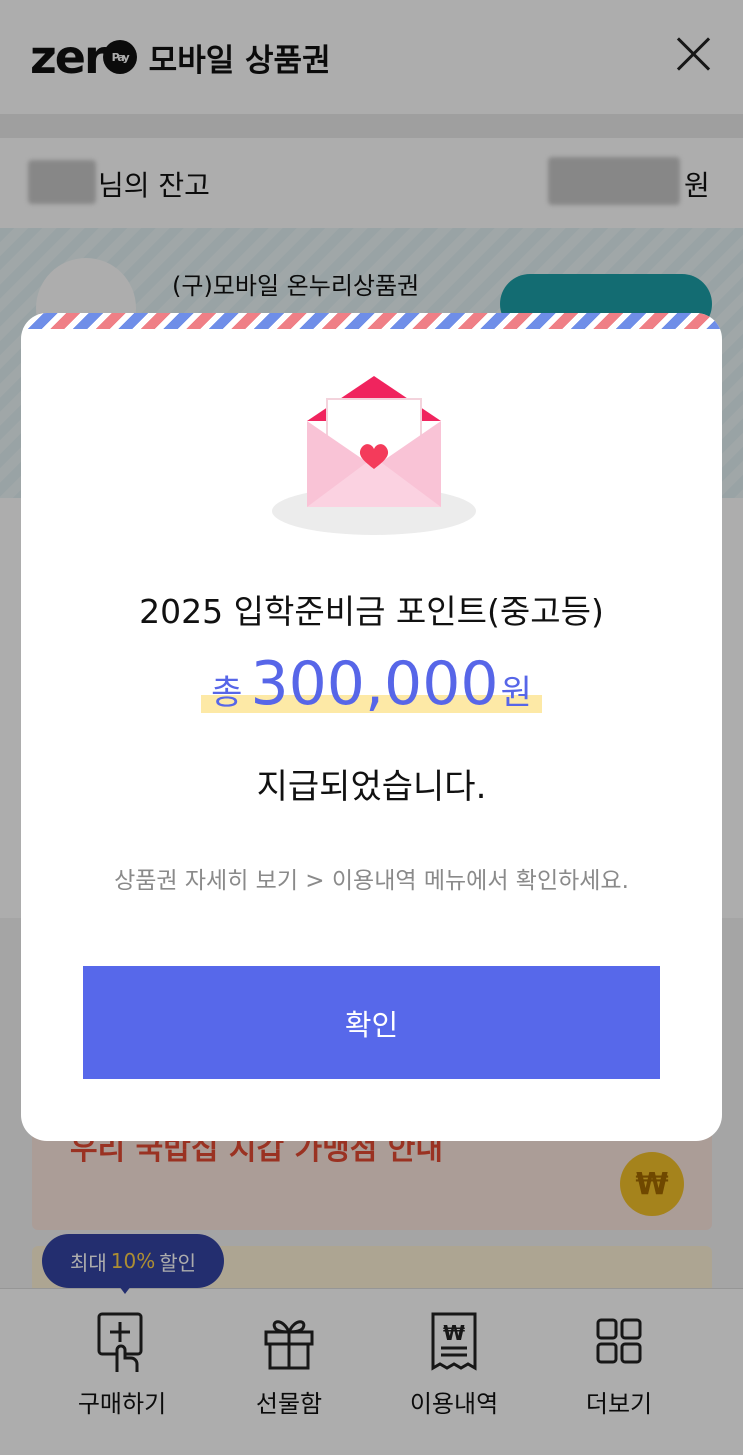 The image size is (743, 1455). I want to click on amount-value: 300,000, so click(374, 684).